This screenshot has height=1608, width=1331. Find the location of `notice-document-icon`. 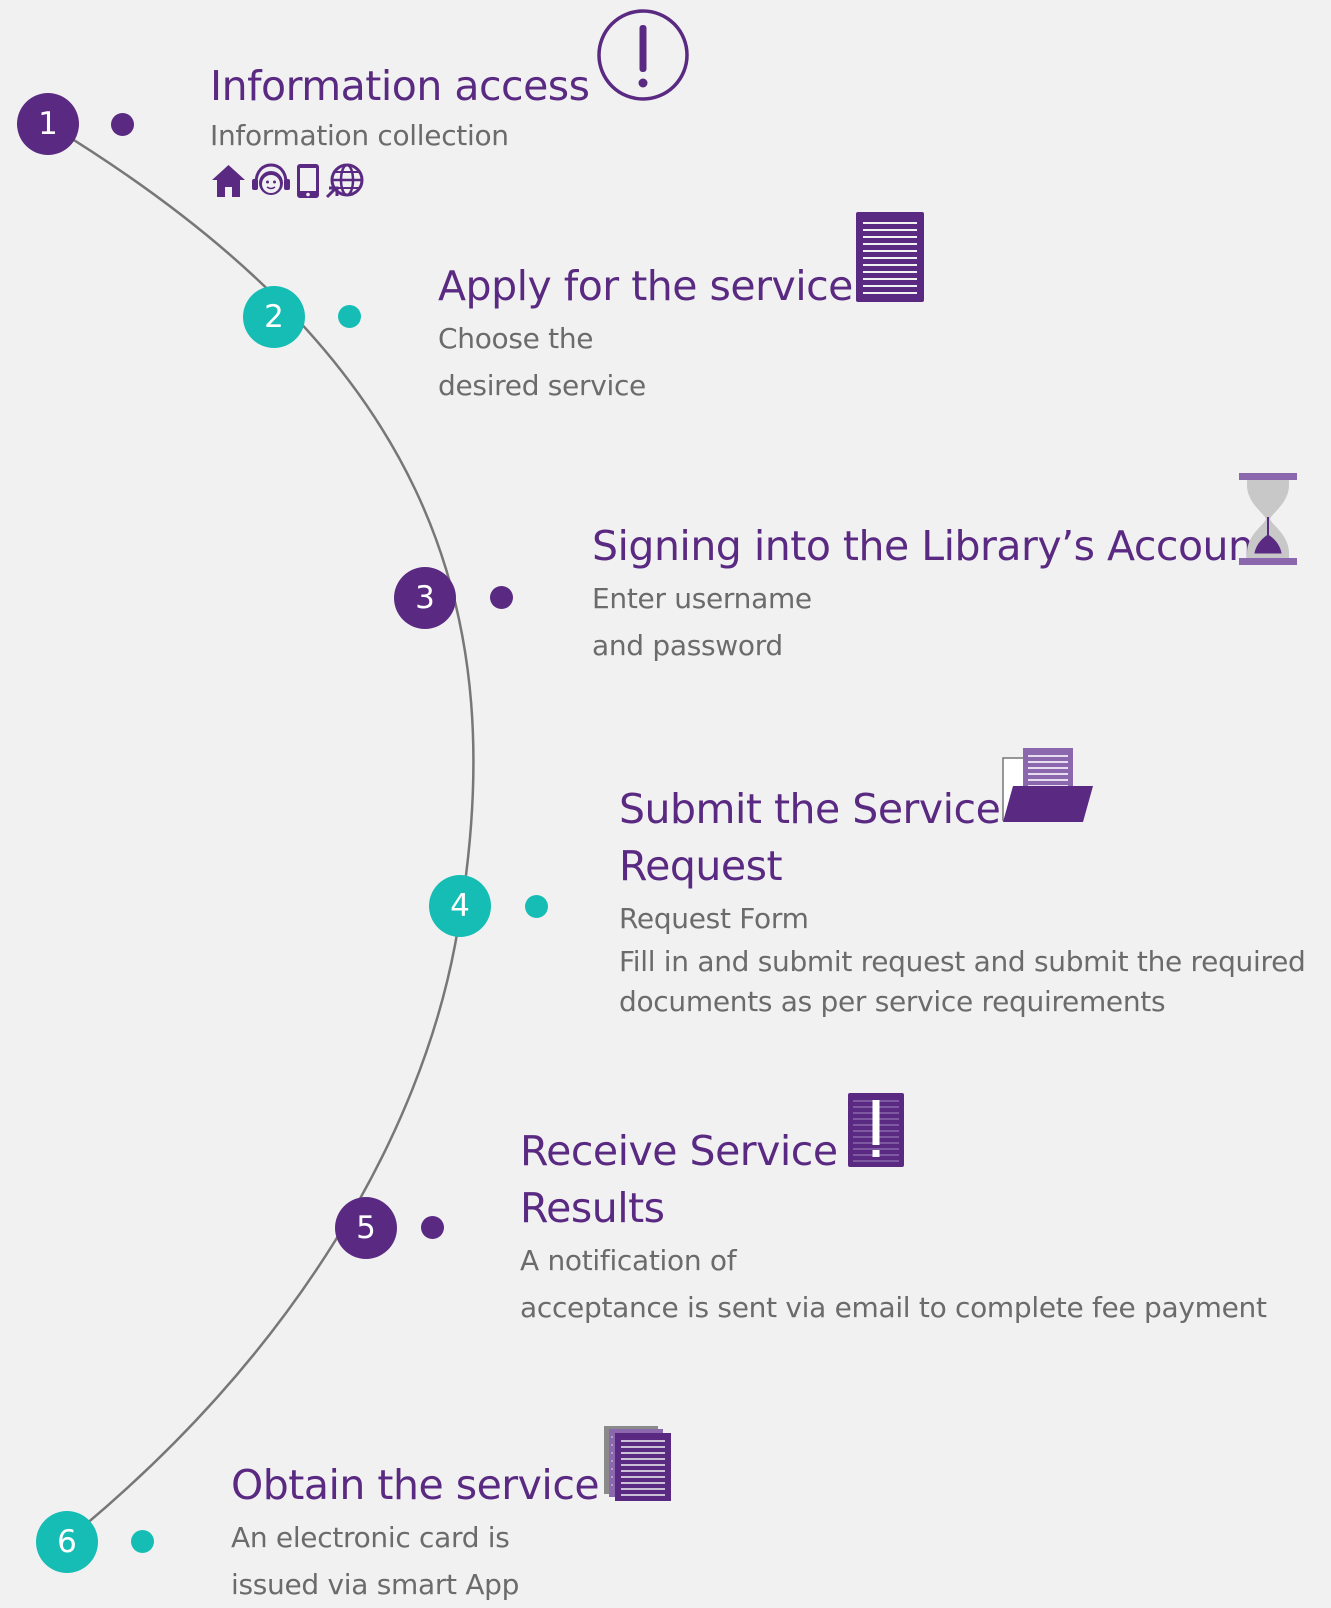

notice-document-icon is located at coordinates (876, 1130).